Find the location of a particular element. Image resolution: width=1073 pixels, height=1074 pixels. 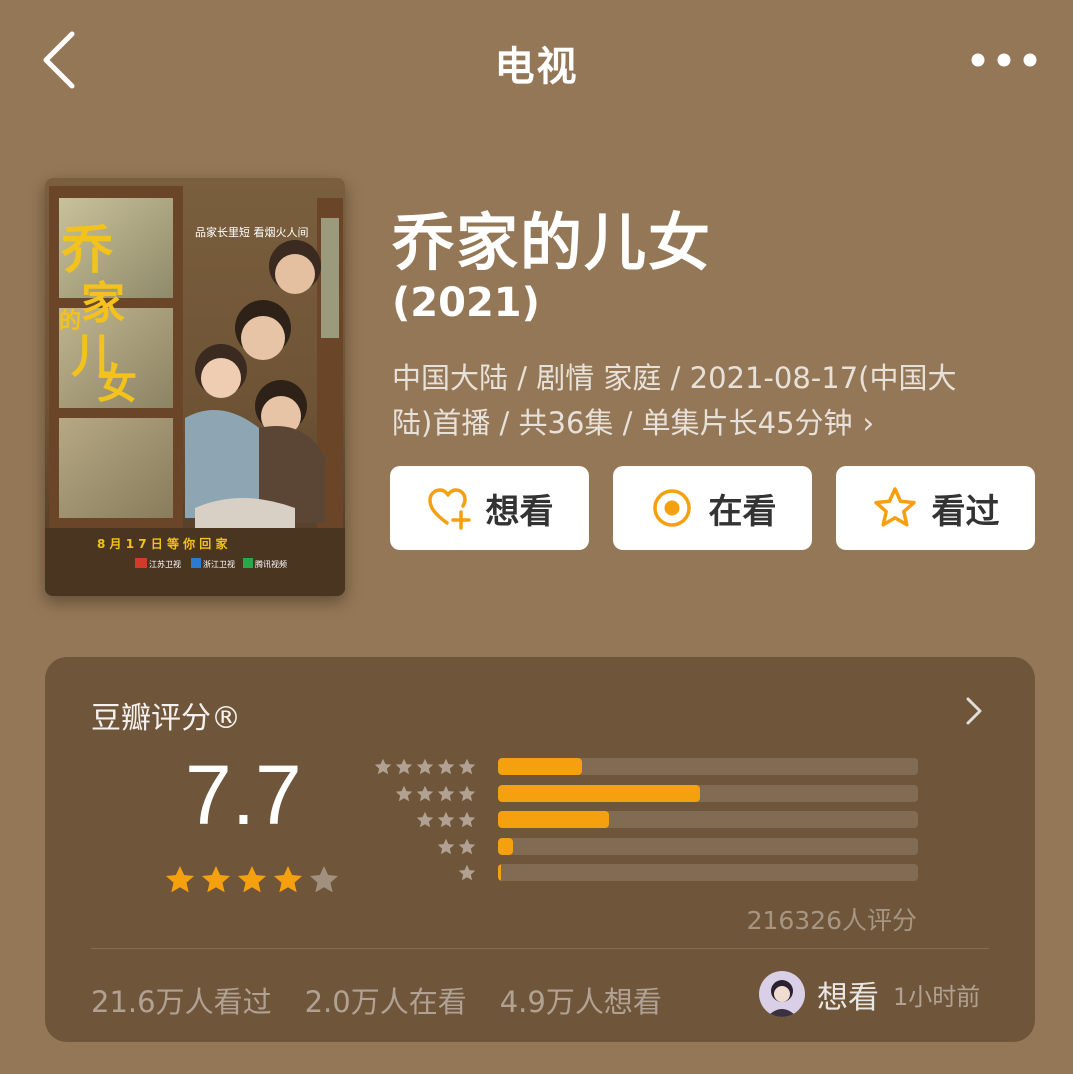

rating-score: 7.7 is located at coordinates (243, 795).